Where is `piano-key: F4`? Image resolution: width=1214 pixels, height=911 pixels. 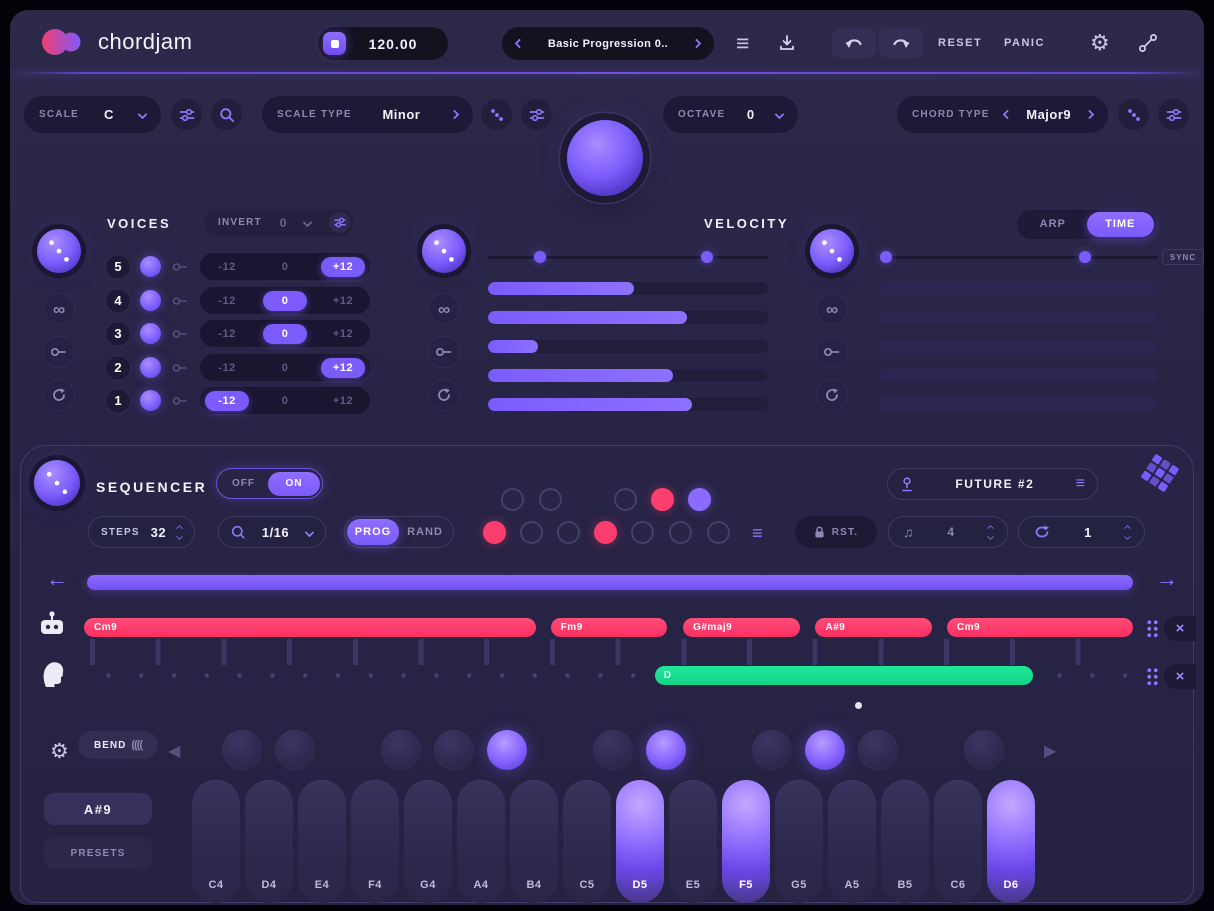
piano-key: F4 is located at coordinates (375, 841).